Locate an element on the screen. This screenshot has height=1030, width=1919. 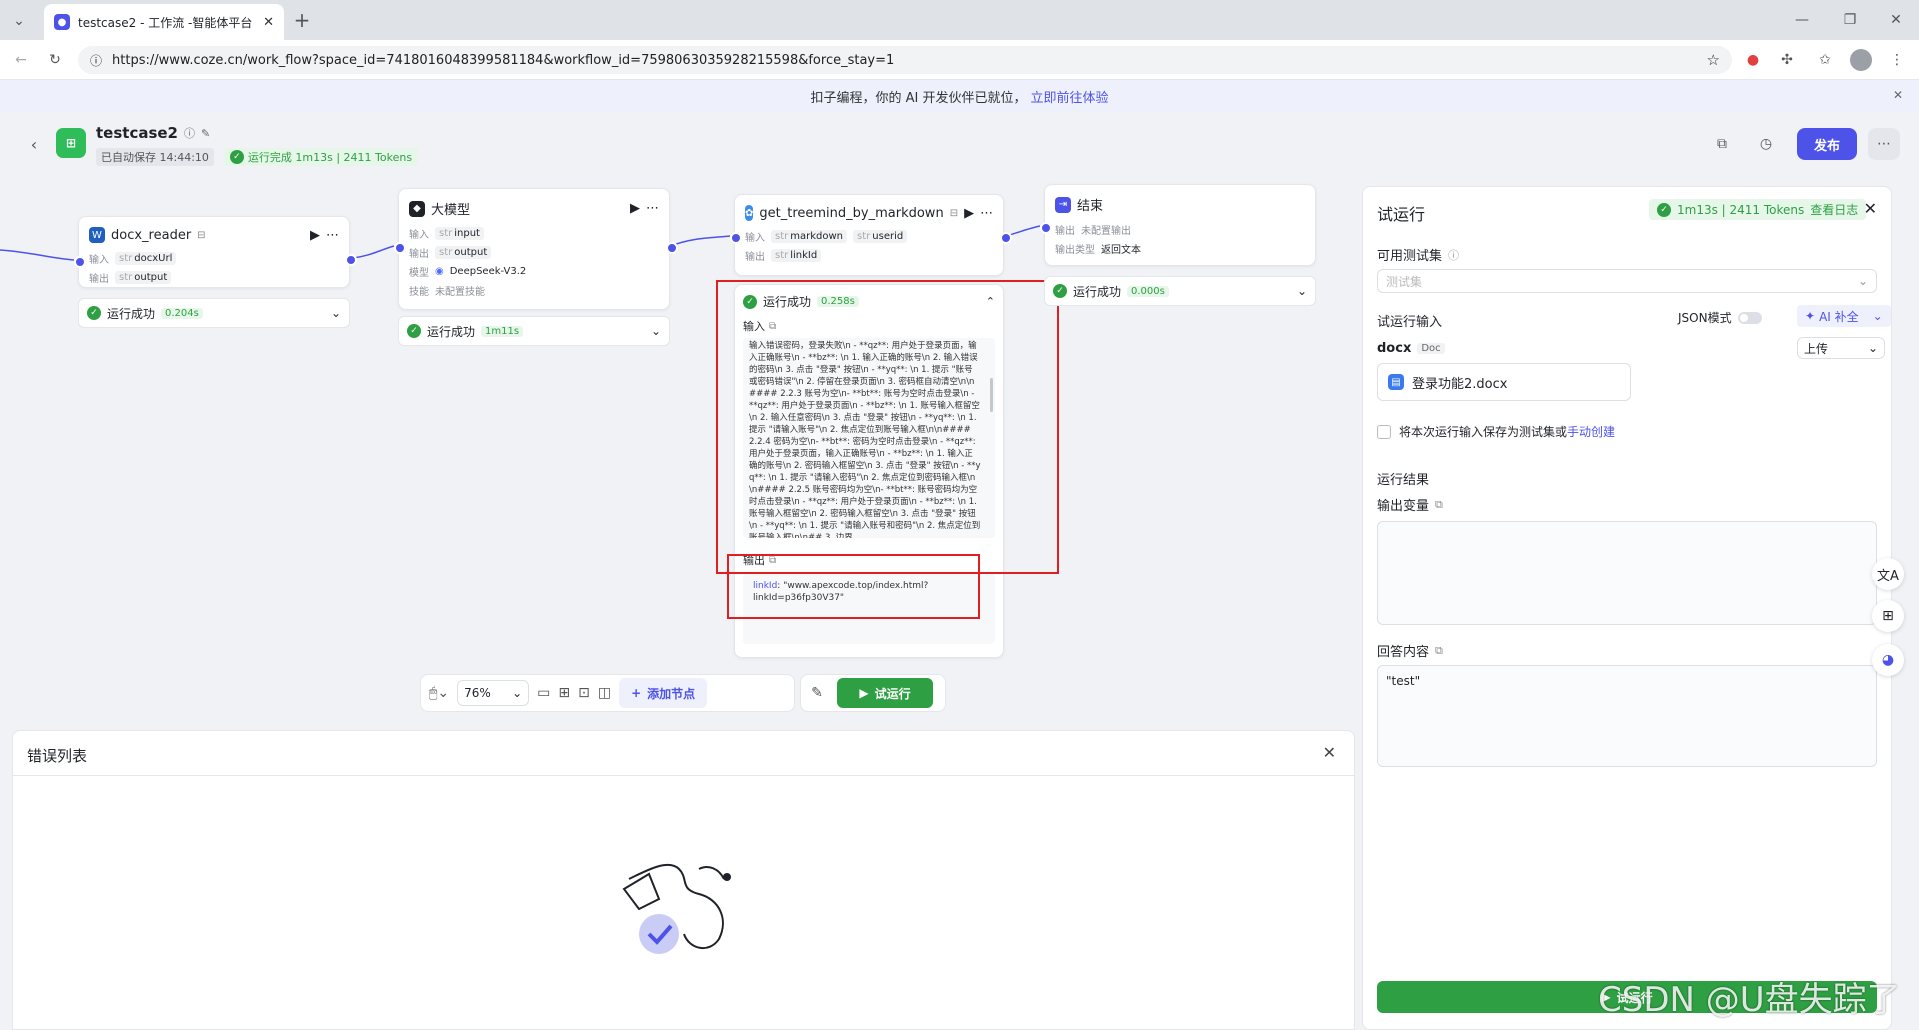
restore-icon: ❐ is located at coordinates (1850, 20).